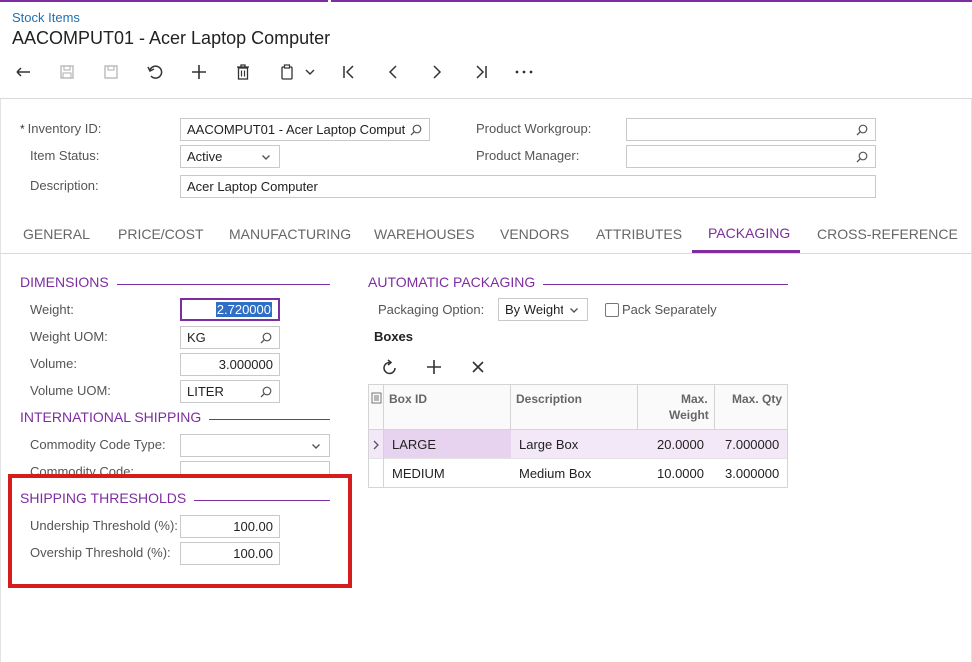 Image resolution: width=972 pixels, height=662 pixels. What do you see at coordinates (694, 399) in the screenshot?
I see `column-header-max-weight: Max.` at bounding box center [694, 399].